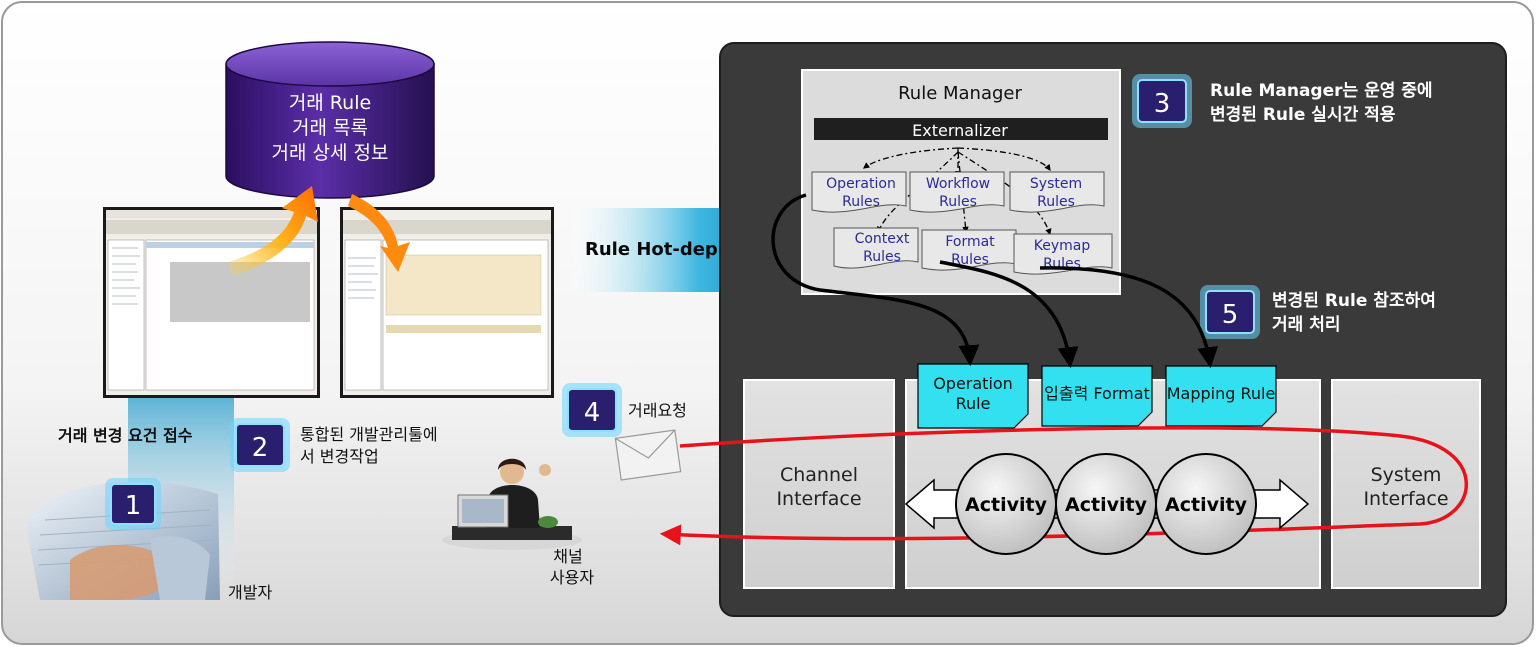 Image resolution: width=1536 pixels, height=647 pixels. I want to click on activity-3-label: Activity, so click(1206, 505).